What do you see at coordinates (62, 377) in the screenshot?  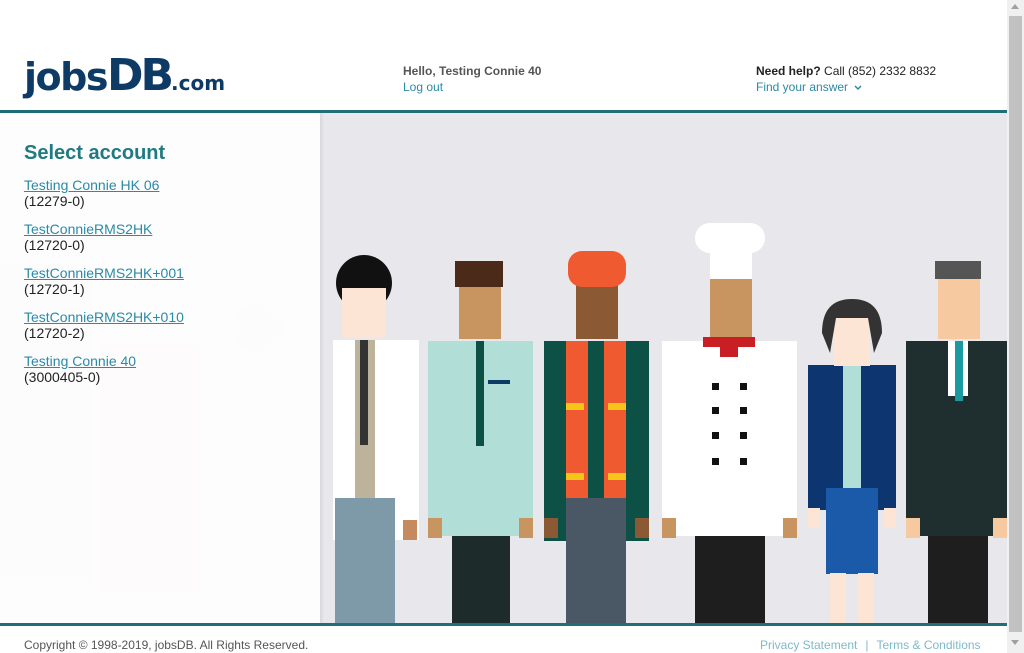 I see `account-id: (3000405-0)` at bounding box center [62, 377].